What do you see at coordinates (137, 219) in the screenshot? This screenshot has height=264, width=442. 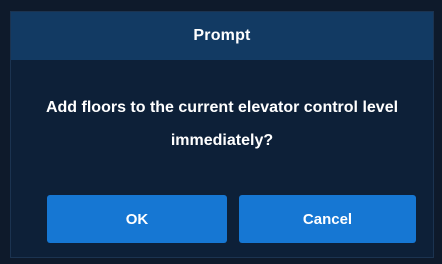 I see `ok-button: OK` at bounding box center [137, 219].